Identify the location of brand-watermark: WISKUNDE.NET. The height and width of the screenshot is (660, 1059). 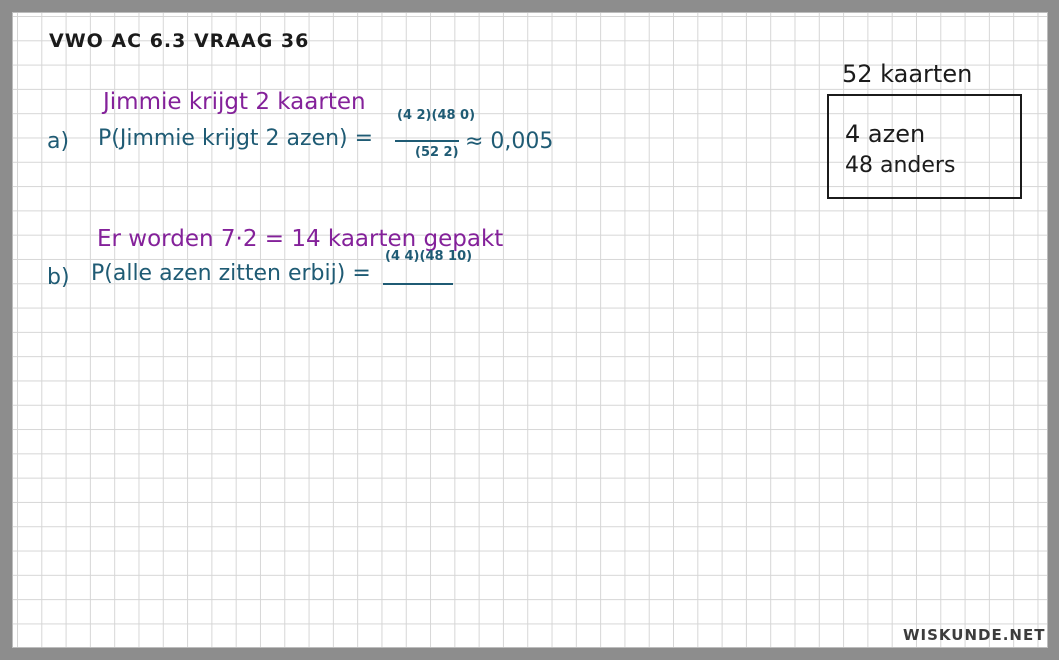
(974, 635).